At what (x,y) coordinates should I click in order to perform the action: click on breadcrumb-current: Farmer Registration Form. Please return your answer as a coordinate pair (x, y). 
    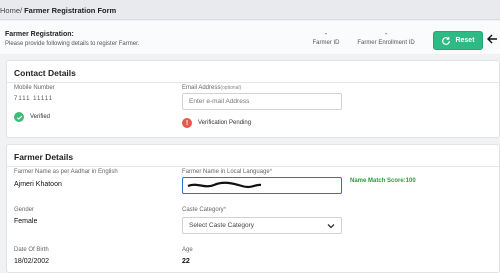
    Looking at the image, I should click on (70, 10).